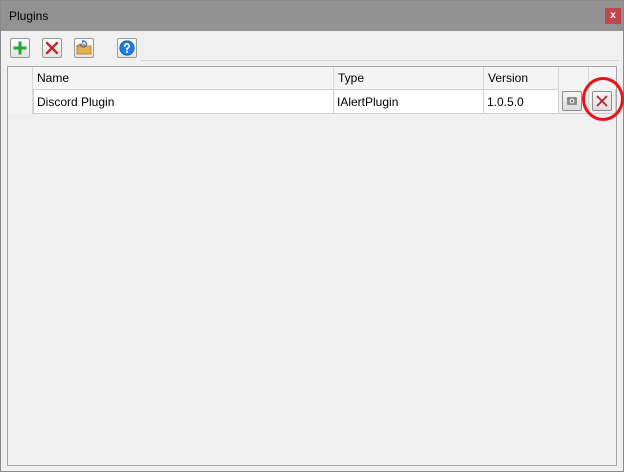  I want to click on grid-header-row: Name Type Version, so click(312, 78).